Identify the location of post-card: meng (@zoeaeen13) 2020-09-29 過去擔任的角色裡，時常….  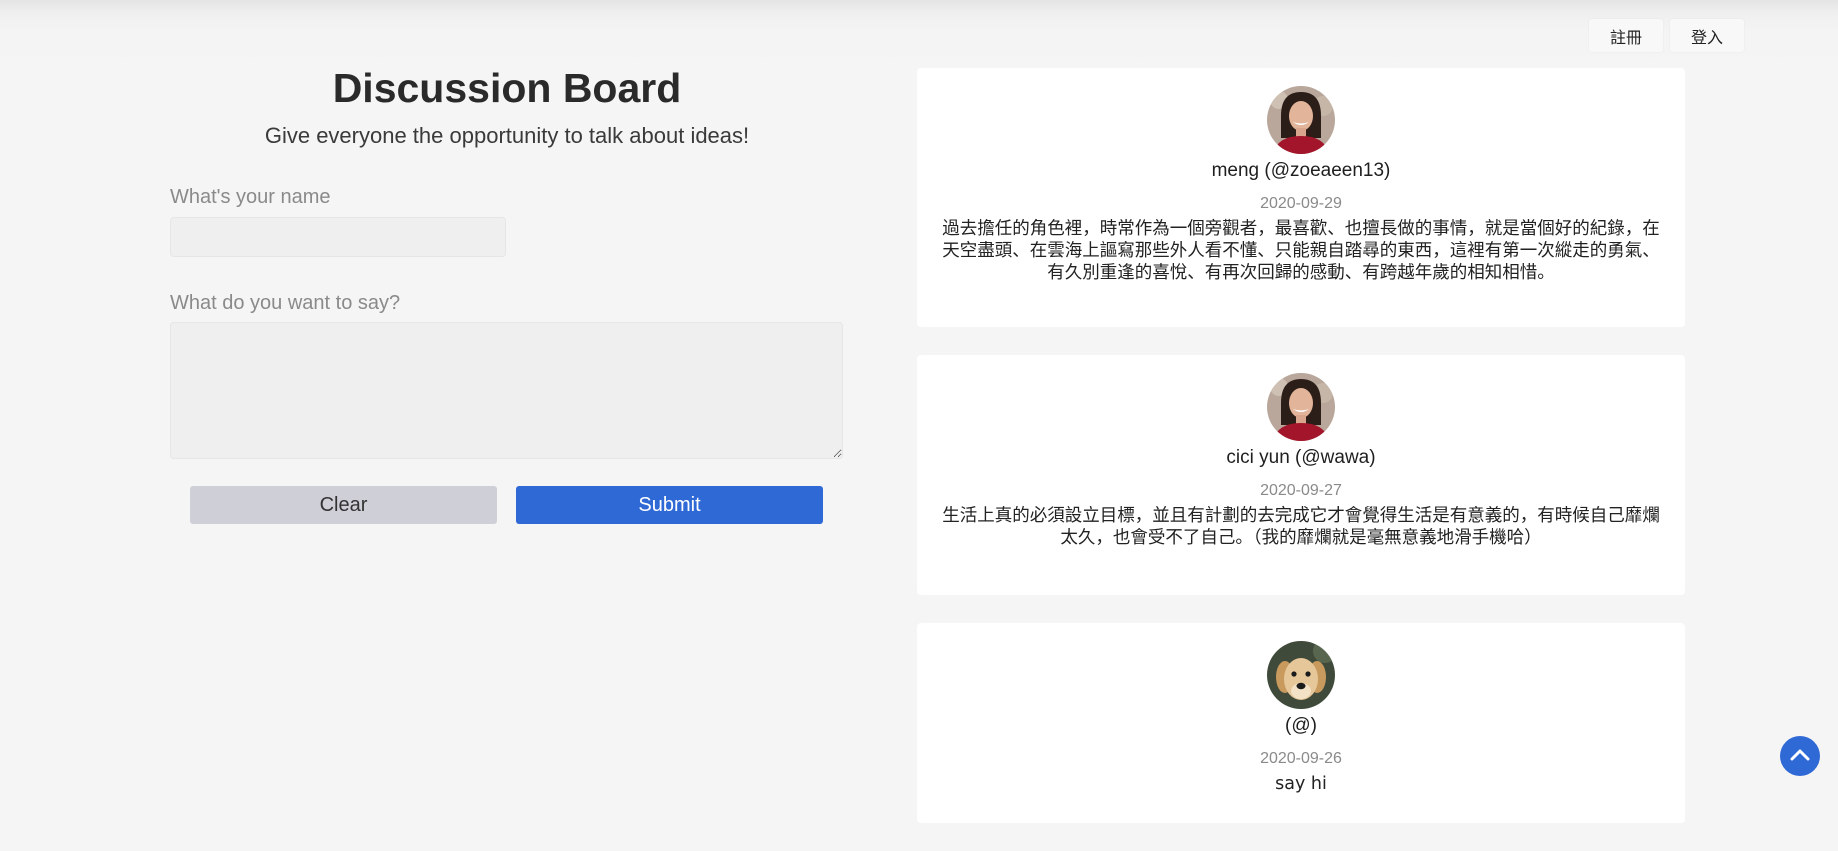
(1301, 197).